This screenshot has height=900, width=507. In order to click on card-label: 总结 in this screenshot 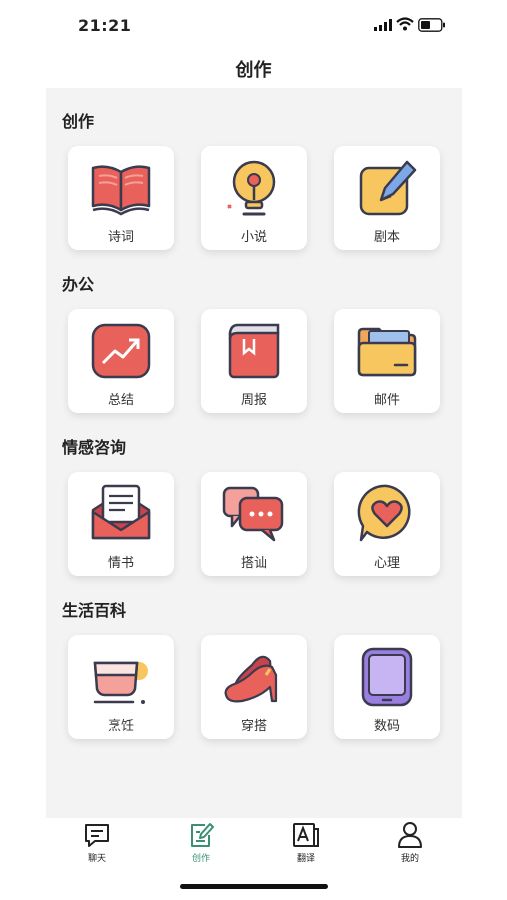, I will do `click(120, 400)`.